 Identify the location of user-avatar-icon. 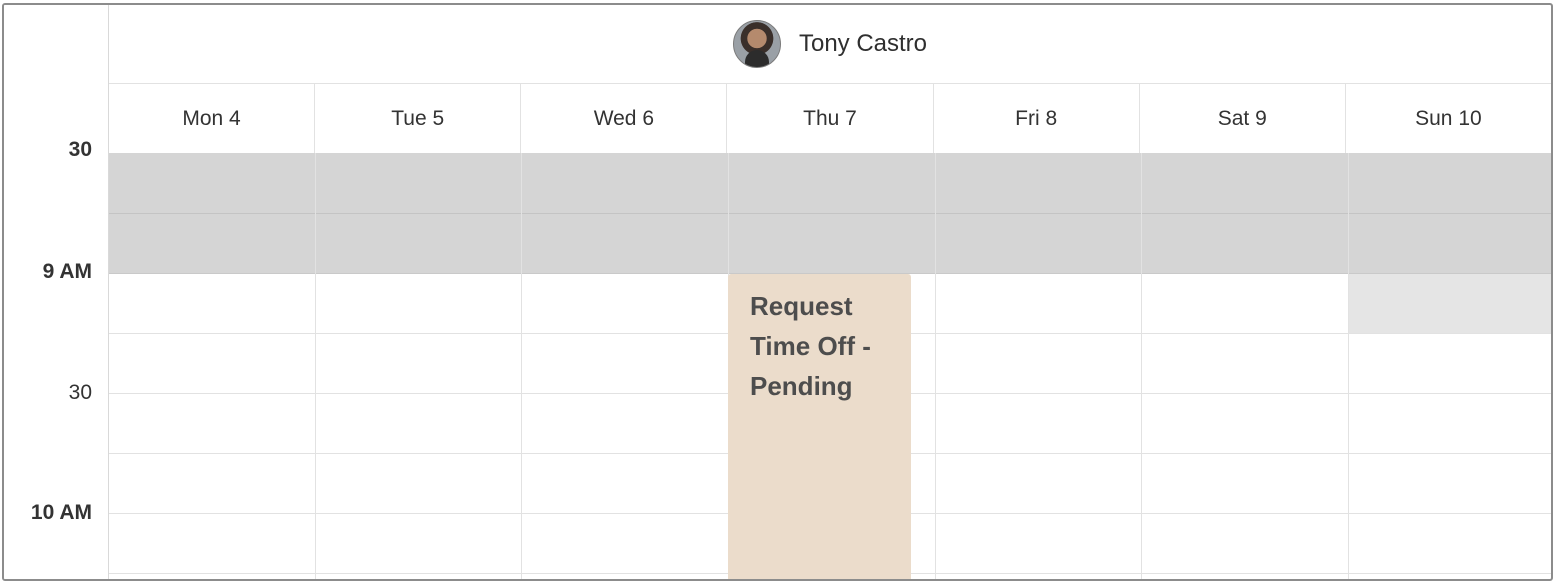
(756, 44).